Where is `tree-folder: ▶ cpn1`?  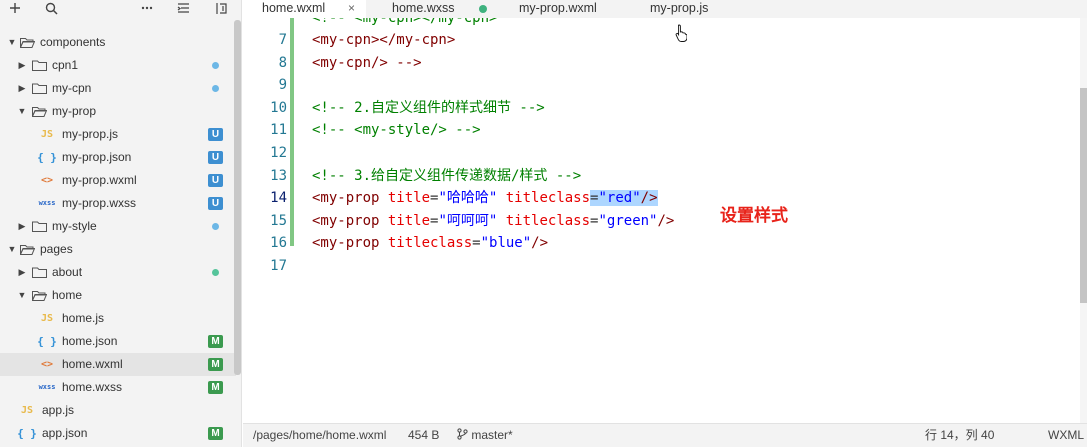
tree-folder: ▶ cpn1 is located at coordinates (118, 65).